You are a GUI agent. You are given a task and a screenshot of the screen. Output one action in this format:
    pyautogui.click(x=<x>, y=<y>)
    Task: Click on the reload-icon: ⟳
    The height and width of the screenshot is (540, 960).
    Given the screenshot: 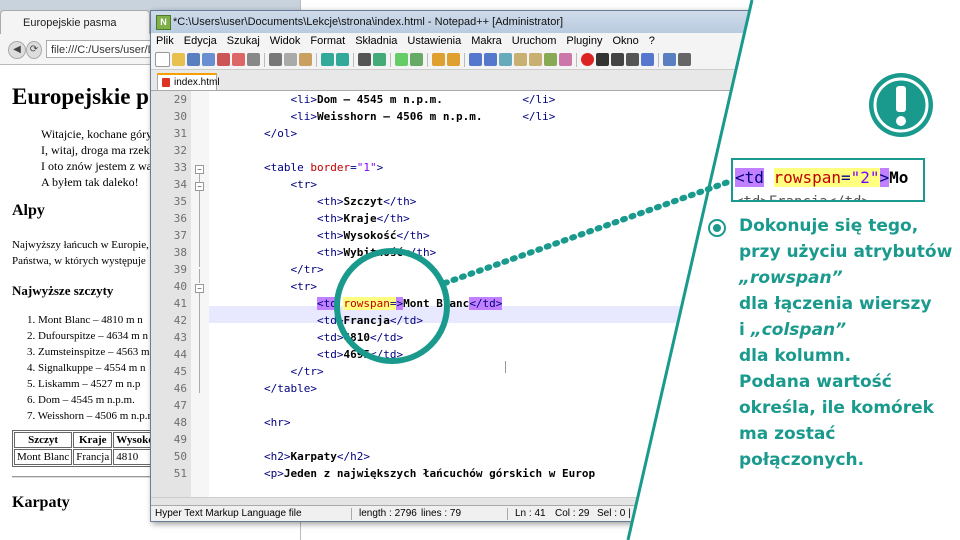 What is the action you would take?
    pyautogui.click(x=34, y=50)
    